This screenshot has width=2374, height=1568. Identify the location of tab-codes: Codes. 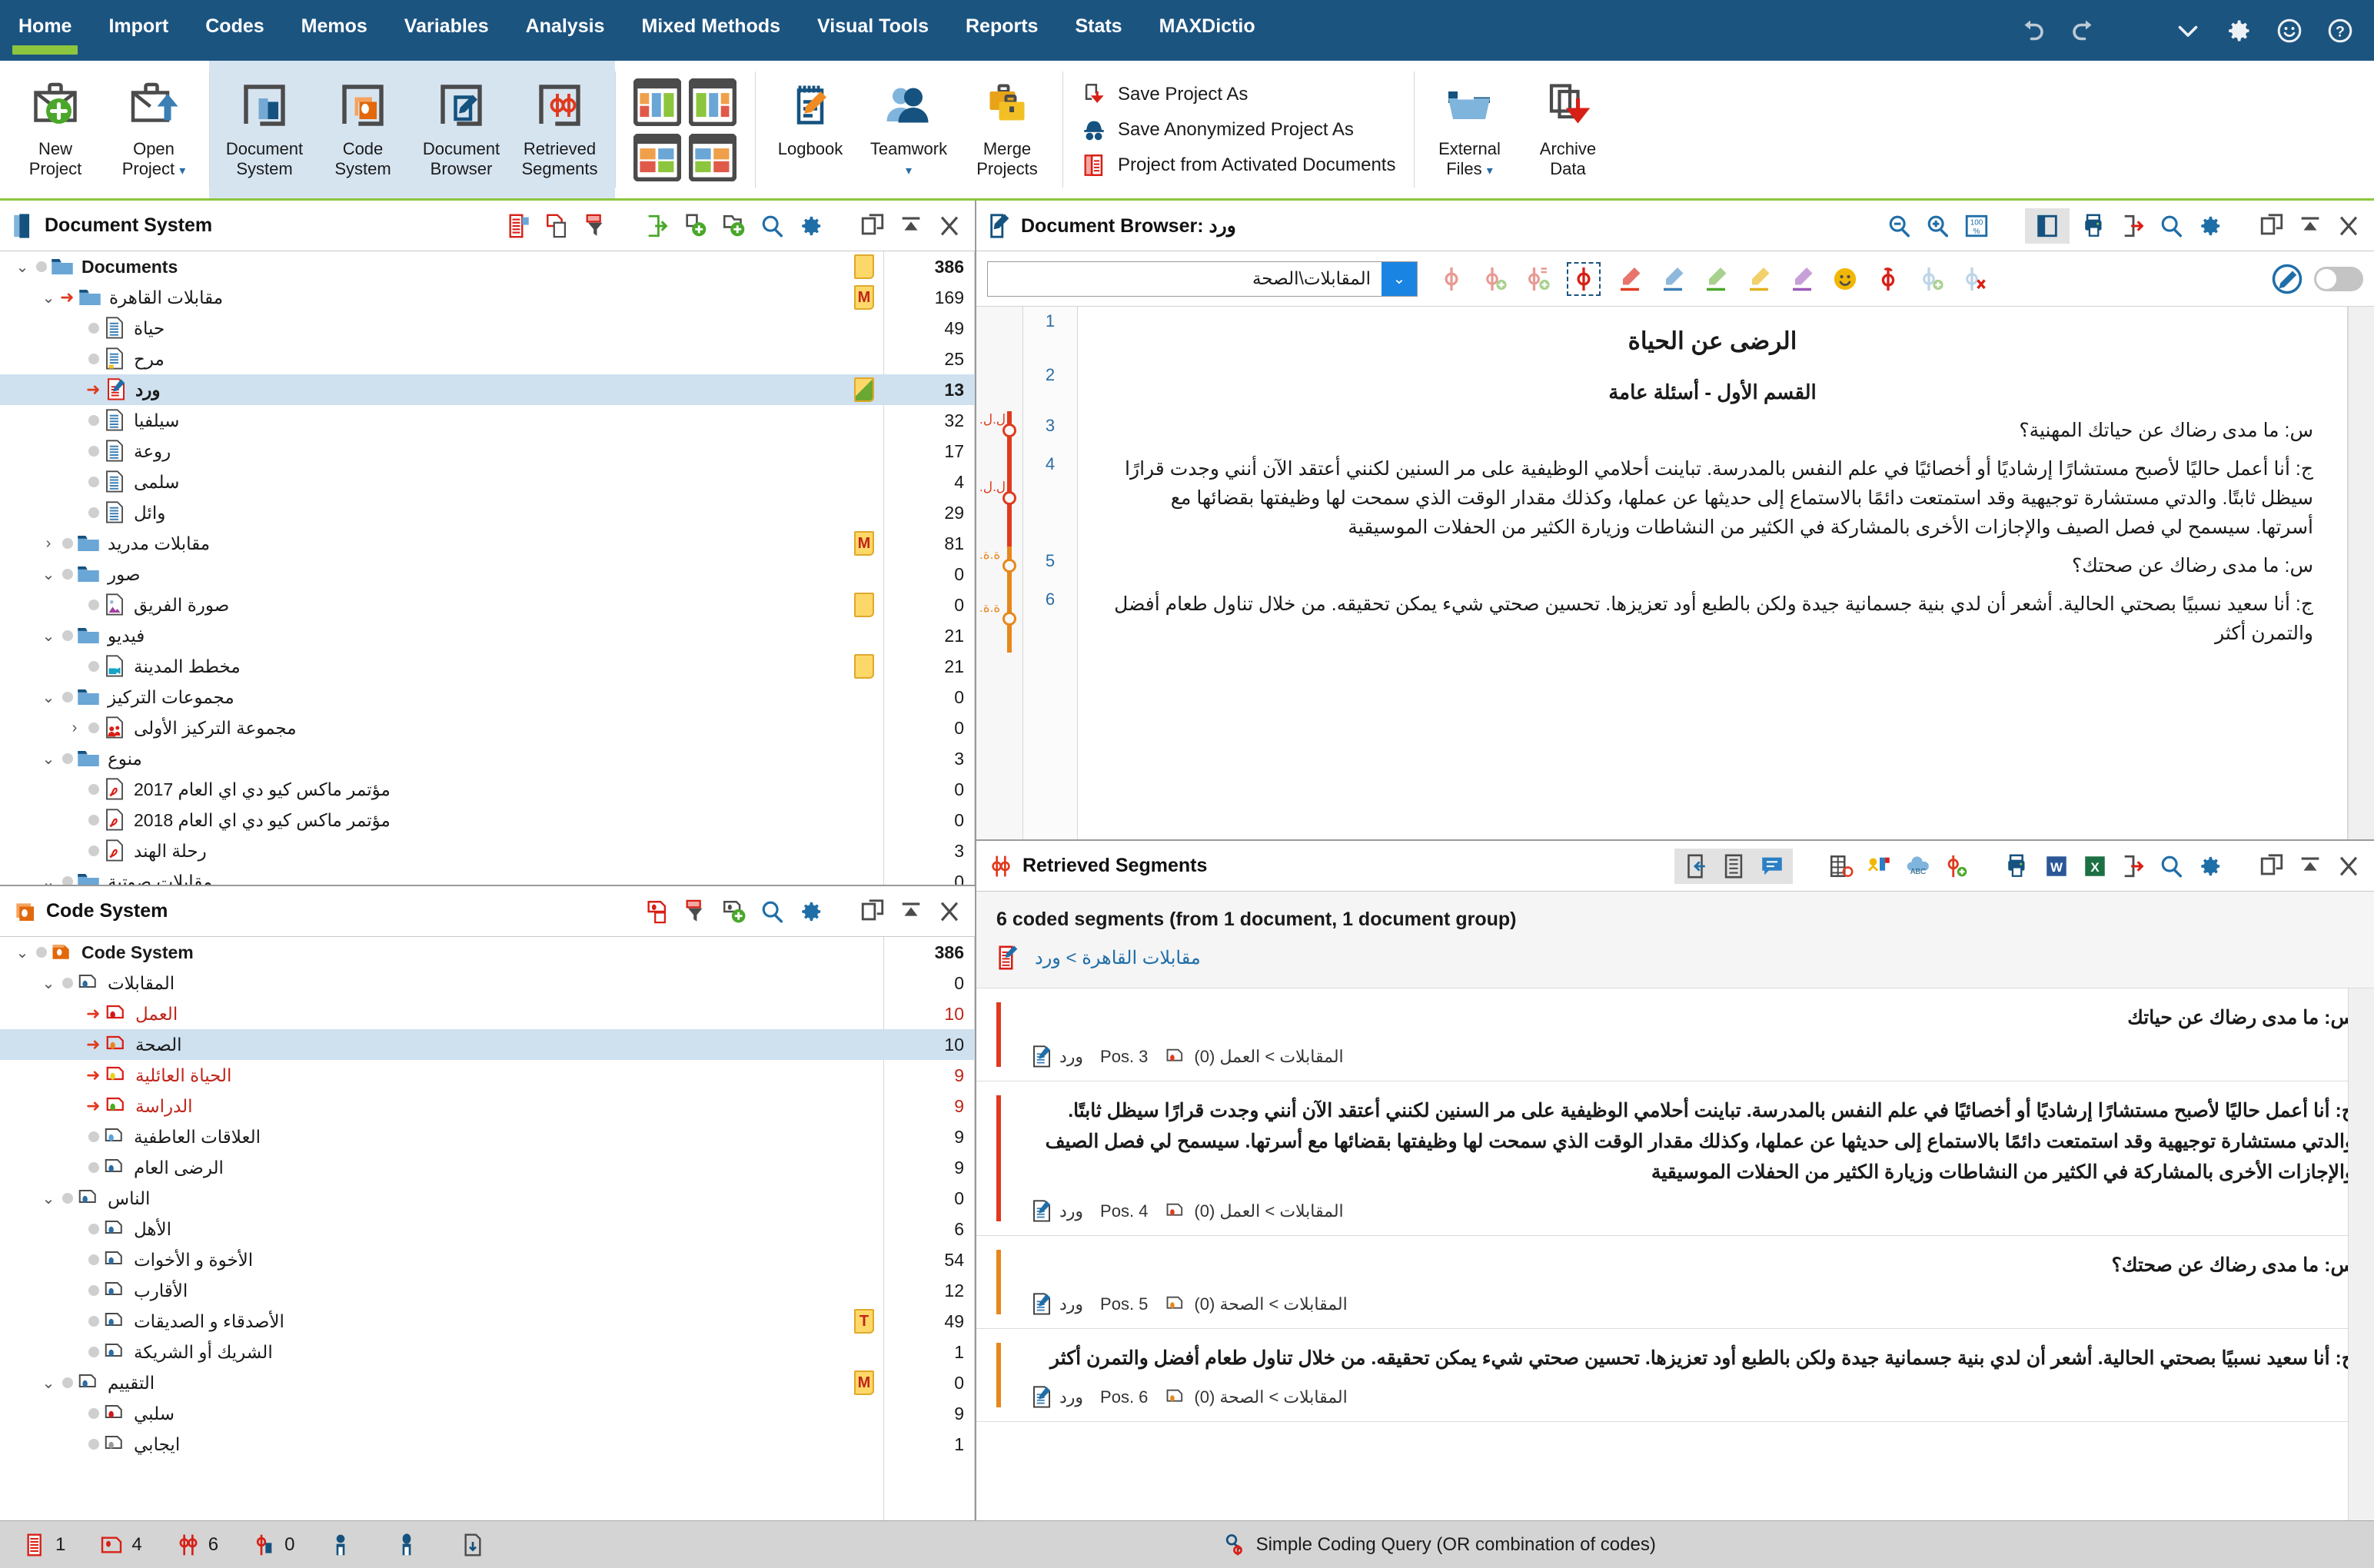
(234, 31).